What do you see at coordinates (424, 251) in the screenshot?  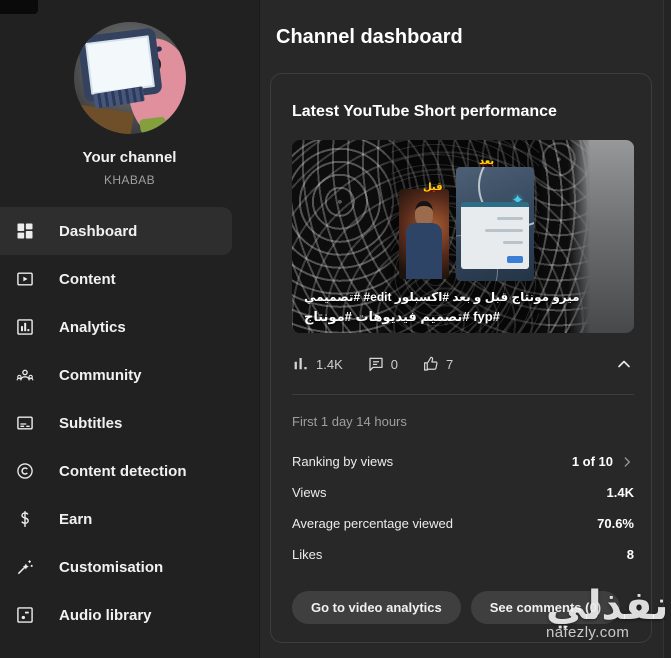 I see `person-body-shape` at bounding box center [424, 251].